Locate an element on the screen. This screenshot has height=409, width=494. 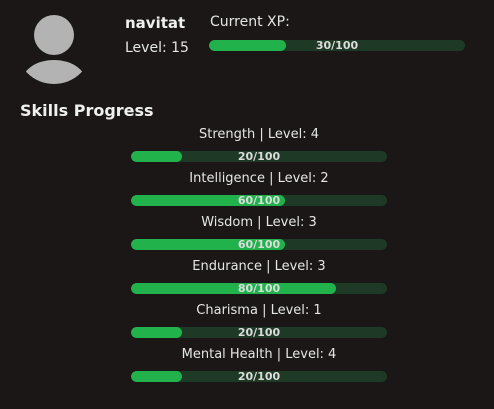
skill-progress-text: 80/100 is located at coordinates (259, 288).